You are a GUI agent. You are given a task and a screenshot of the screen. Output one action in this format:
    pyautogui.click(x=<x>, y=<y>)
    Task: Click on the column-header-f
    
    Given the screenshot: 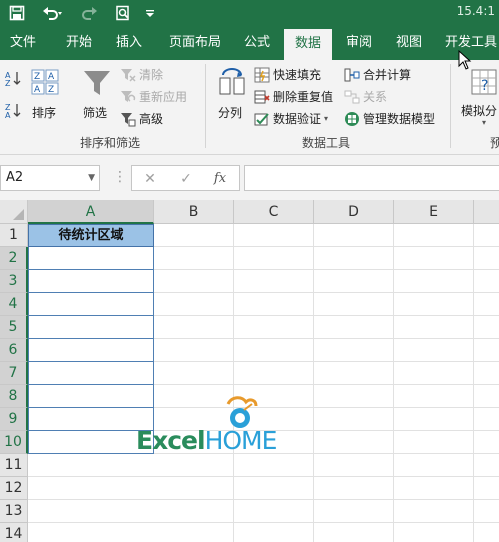 What is the action you would take?
    pyautogui.click(x=486, y=212)
    